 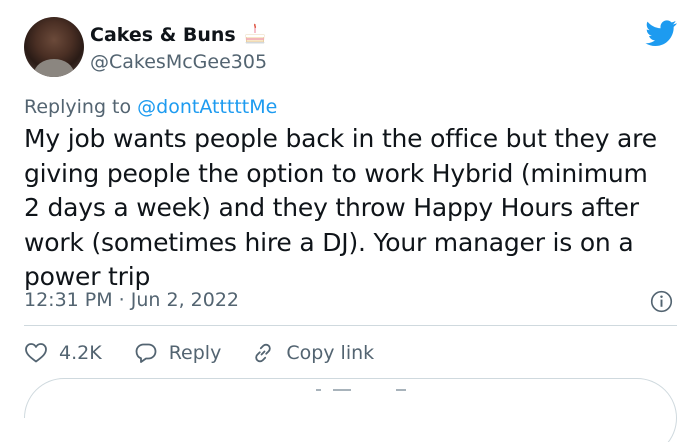 What do you see at coordinates (36, 353) in the screenshot?
I see `heart-icon` at bounding box center [36, 353].